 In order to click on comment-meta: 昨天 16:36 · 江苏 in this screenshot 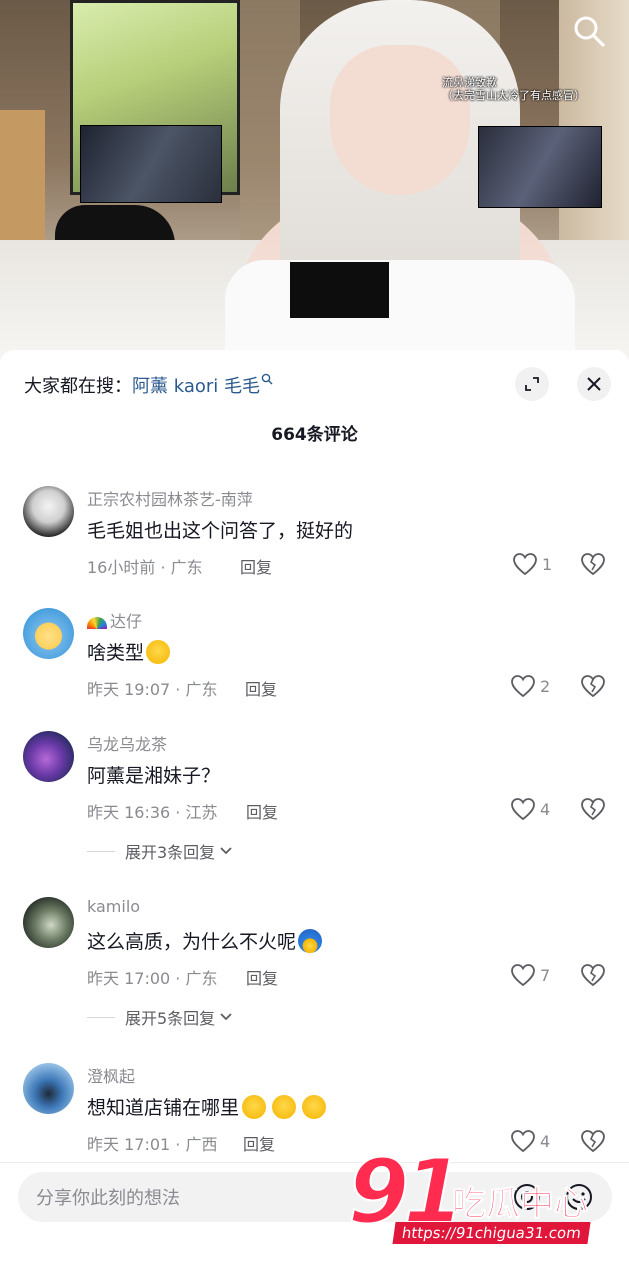, I will do `click(152, 812)`.